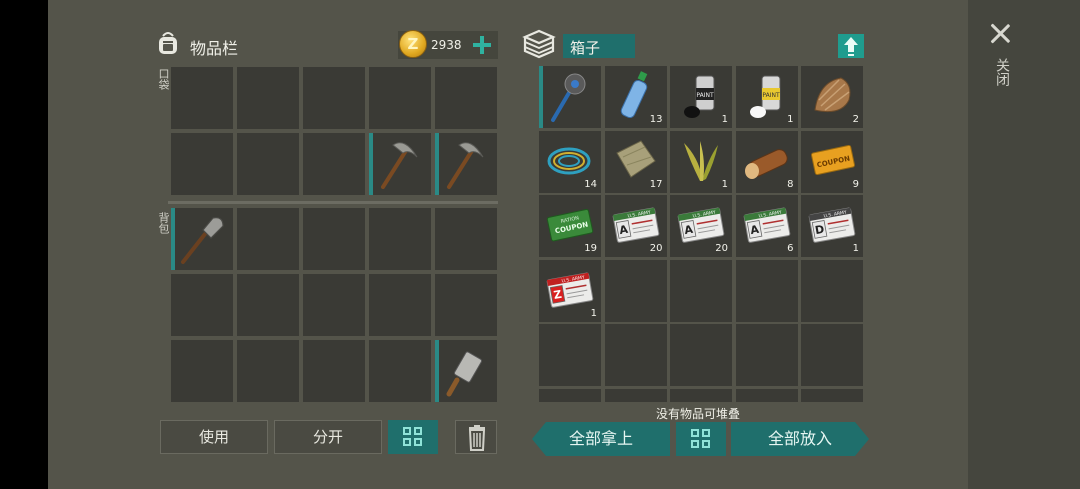  Describe the element at coordinates (482, 45) in the screenshot. I see `add-coins-button` at that location.